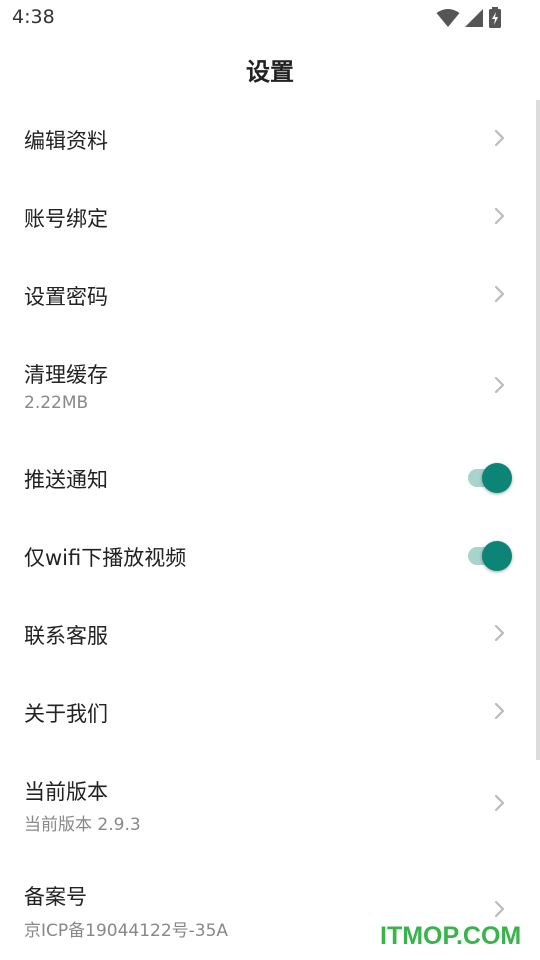 The height and width of the screenshot is (960, 540). What do you see at coordinates (66, 792) in the screenshot?
I see `settings-item-label: 当前版本` at bounding box center [66, 792].